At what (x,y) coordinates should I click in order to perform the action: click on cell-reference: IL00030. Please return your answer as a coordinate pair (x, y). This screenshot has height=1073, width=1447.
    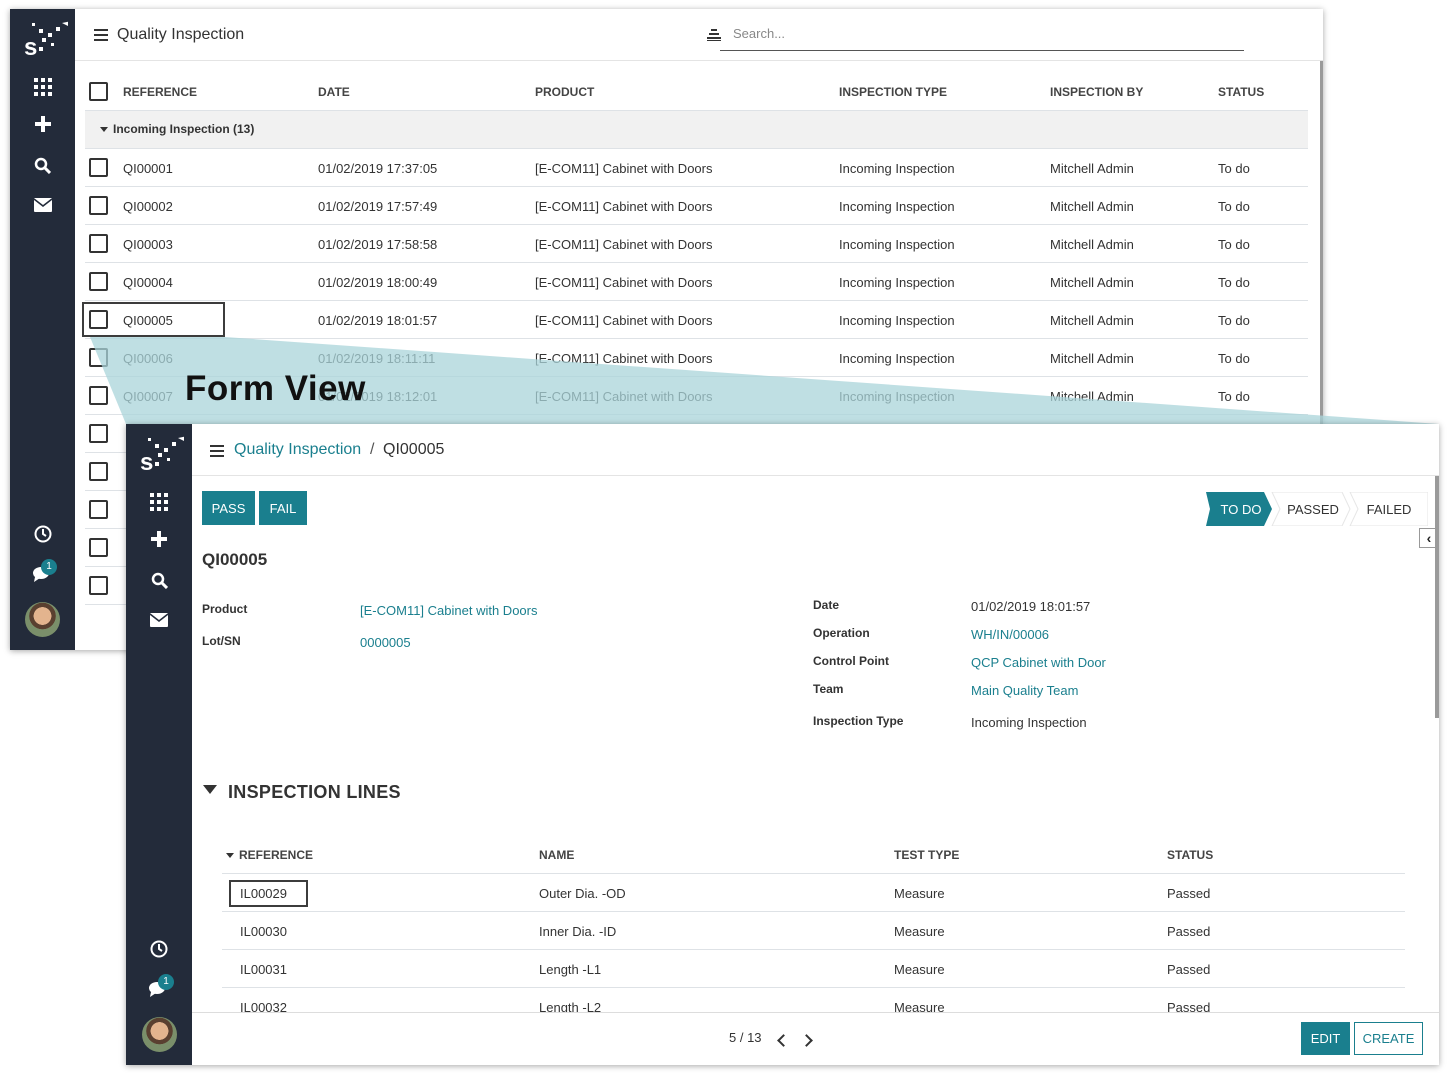
    Looking at the image, I should click on (263, 931).